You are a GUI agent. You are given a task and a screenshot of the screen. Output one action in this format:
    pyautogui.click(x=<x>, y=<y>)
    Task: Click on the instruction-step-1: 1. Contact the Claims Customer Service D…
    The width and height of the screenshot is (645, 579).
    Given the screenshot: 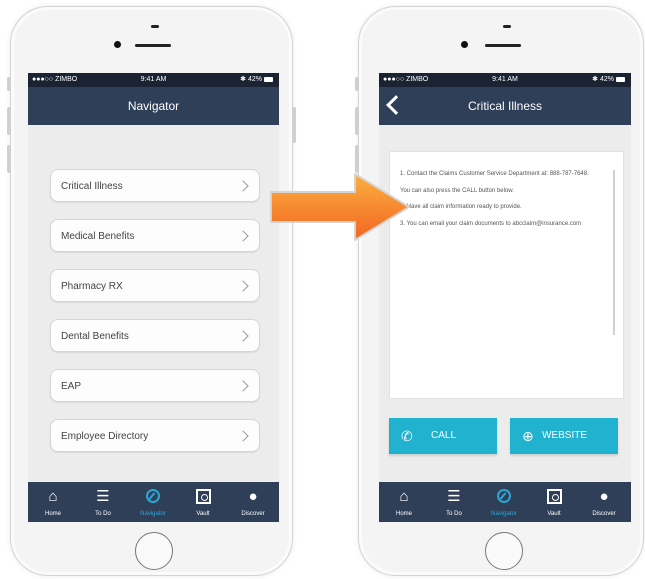 What is the action you would take?
    pyautogui.click(x=494, y=174)
    